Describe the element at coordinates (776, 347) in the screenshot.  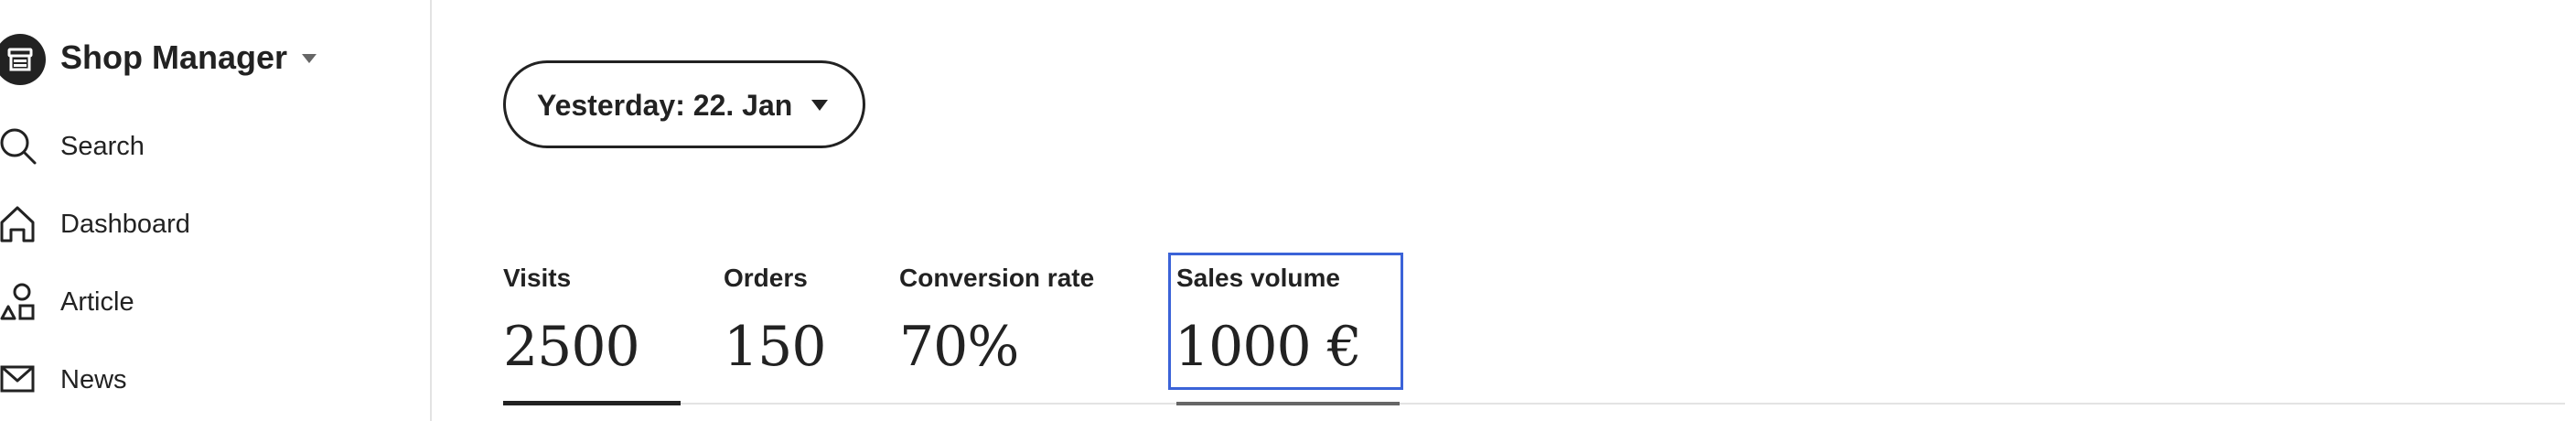
I see `stat-value: 150` at that location.